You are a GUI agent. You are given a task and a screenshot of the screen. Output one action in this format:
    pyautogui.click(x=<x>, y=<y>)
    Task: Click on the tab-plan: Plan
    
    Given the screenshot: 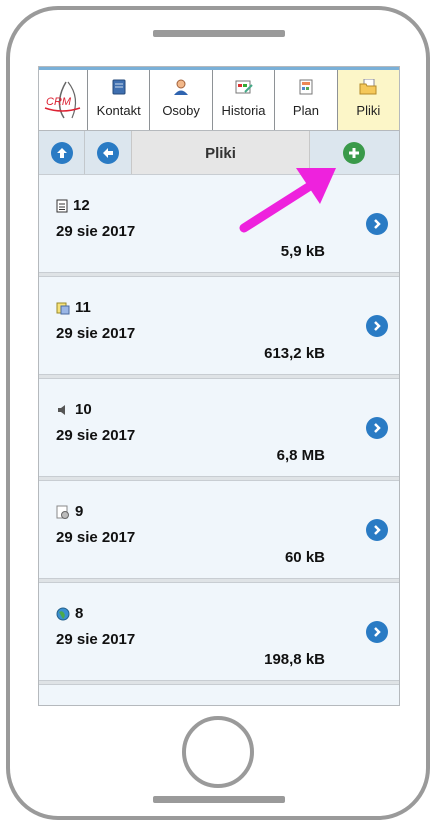 What is the action you would take?
    pyautogui.click(x=305, y=100)
    